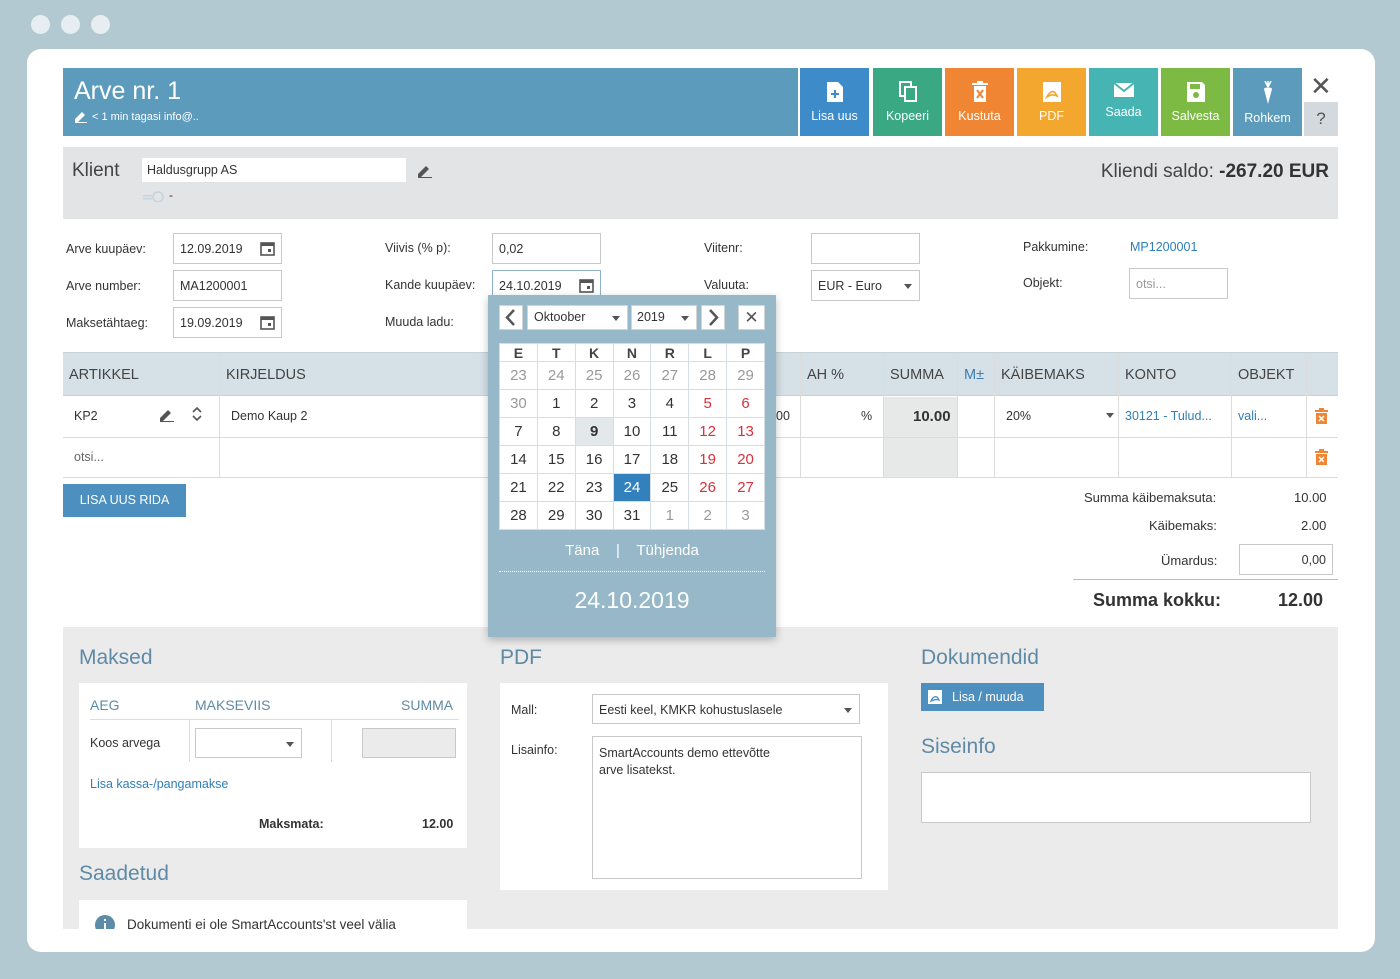 This screenshot has width=1400, height=979. I want to click on day-cell-today: 9, so click(594, 431).